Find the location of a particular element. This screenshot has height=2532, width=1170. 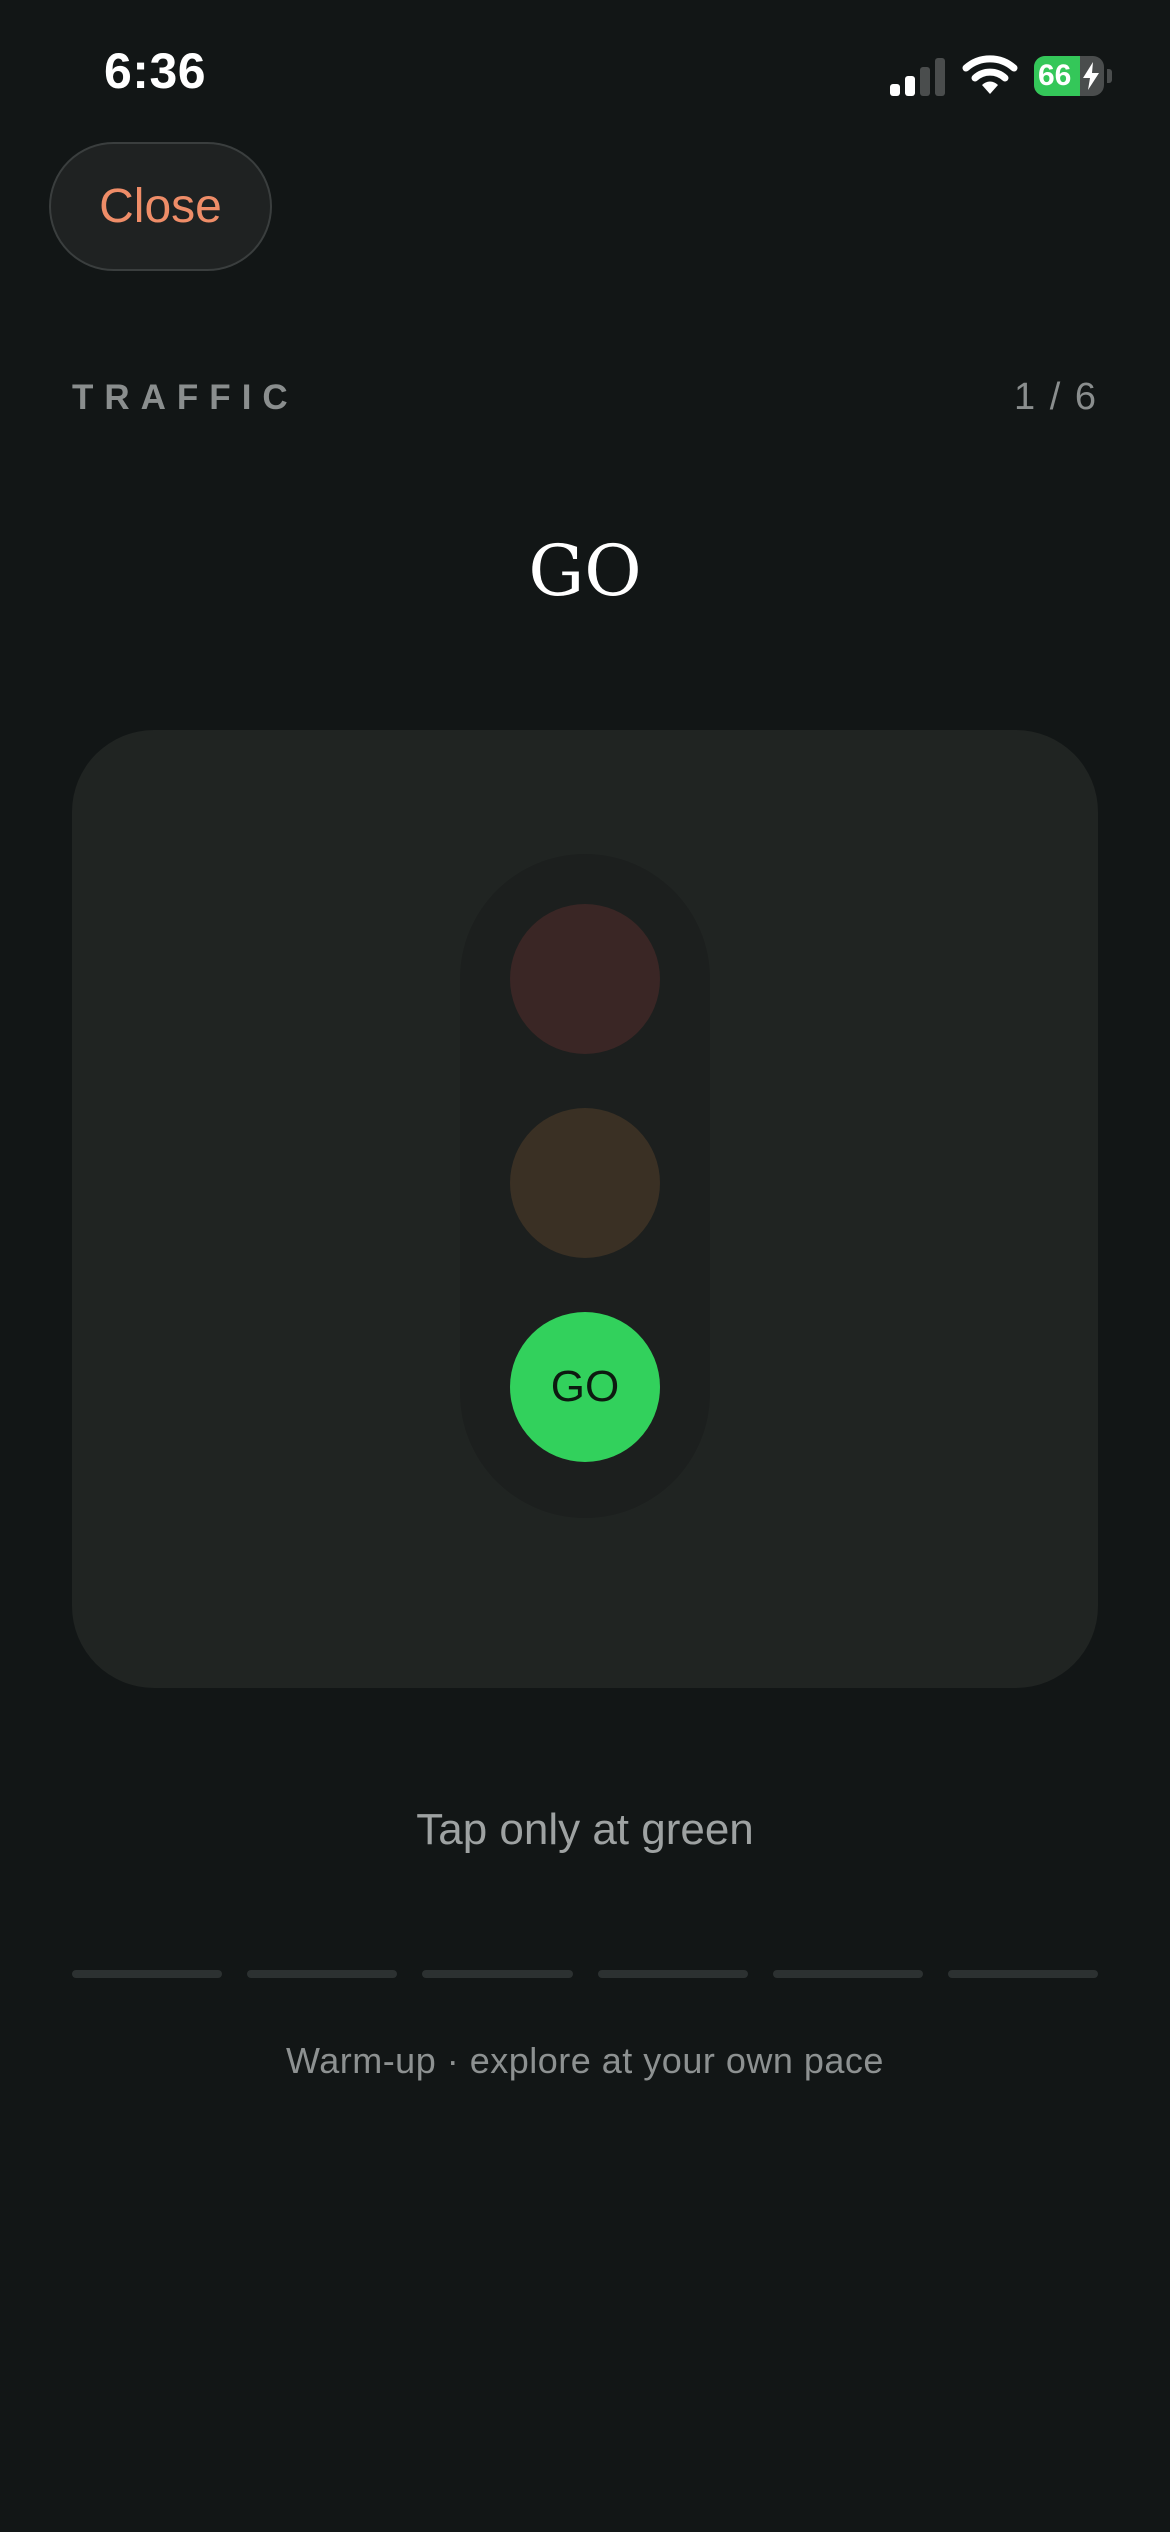

traffic-light-housing: GO is located at coordinates (585, 1186).